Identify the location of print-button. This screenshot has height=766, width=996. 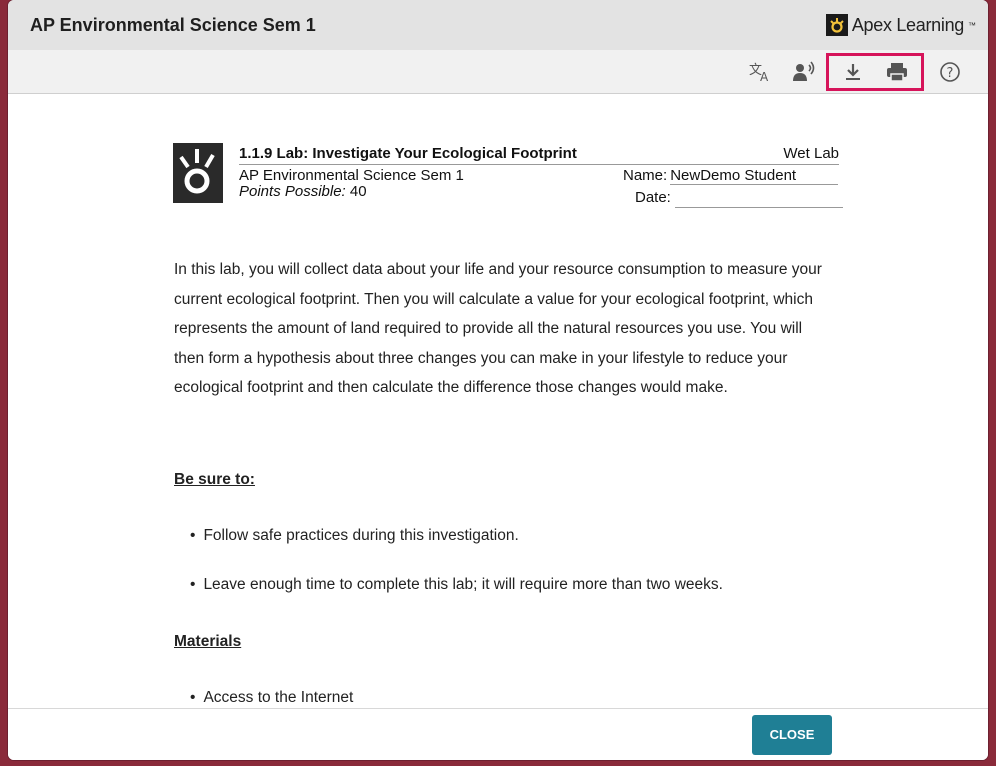
(897, 72).